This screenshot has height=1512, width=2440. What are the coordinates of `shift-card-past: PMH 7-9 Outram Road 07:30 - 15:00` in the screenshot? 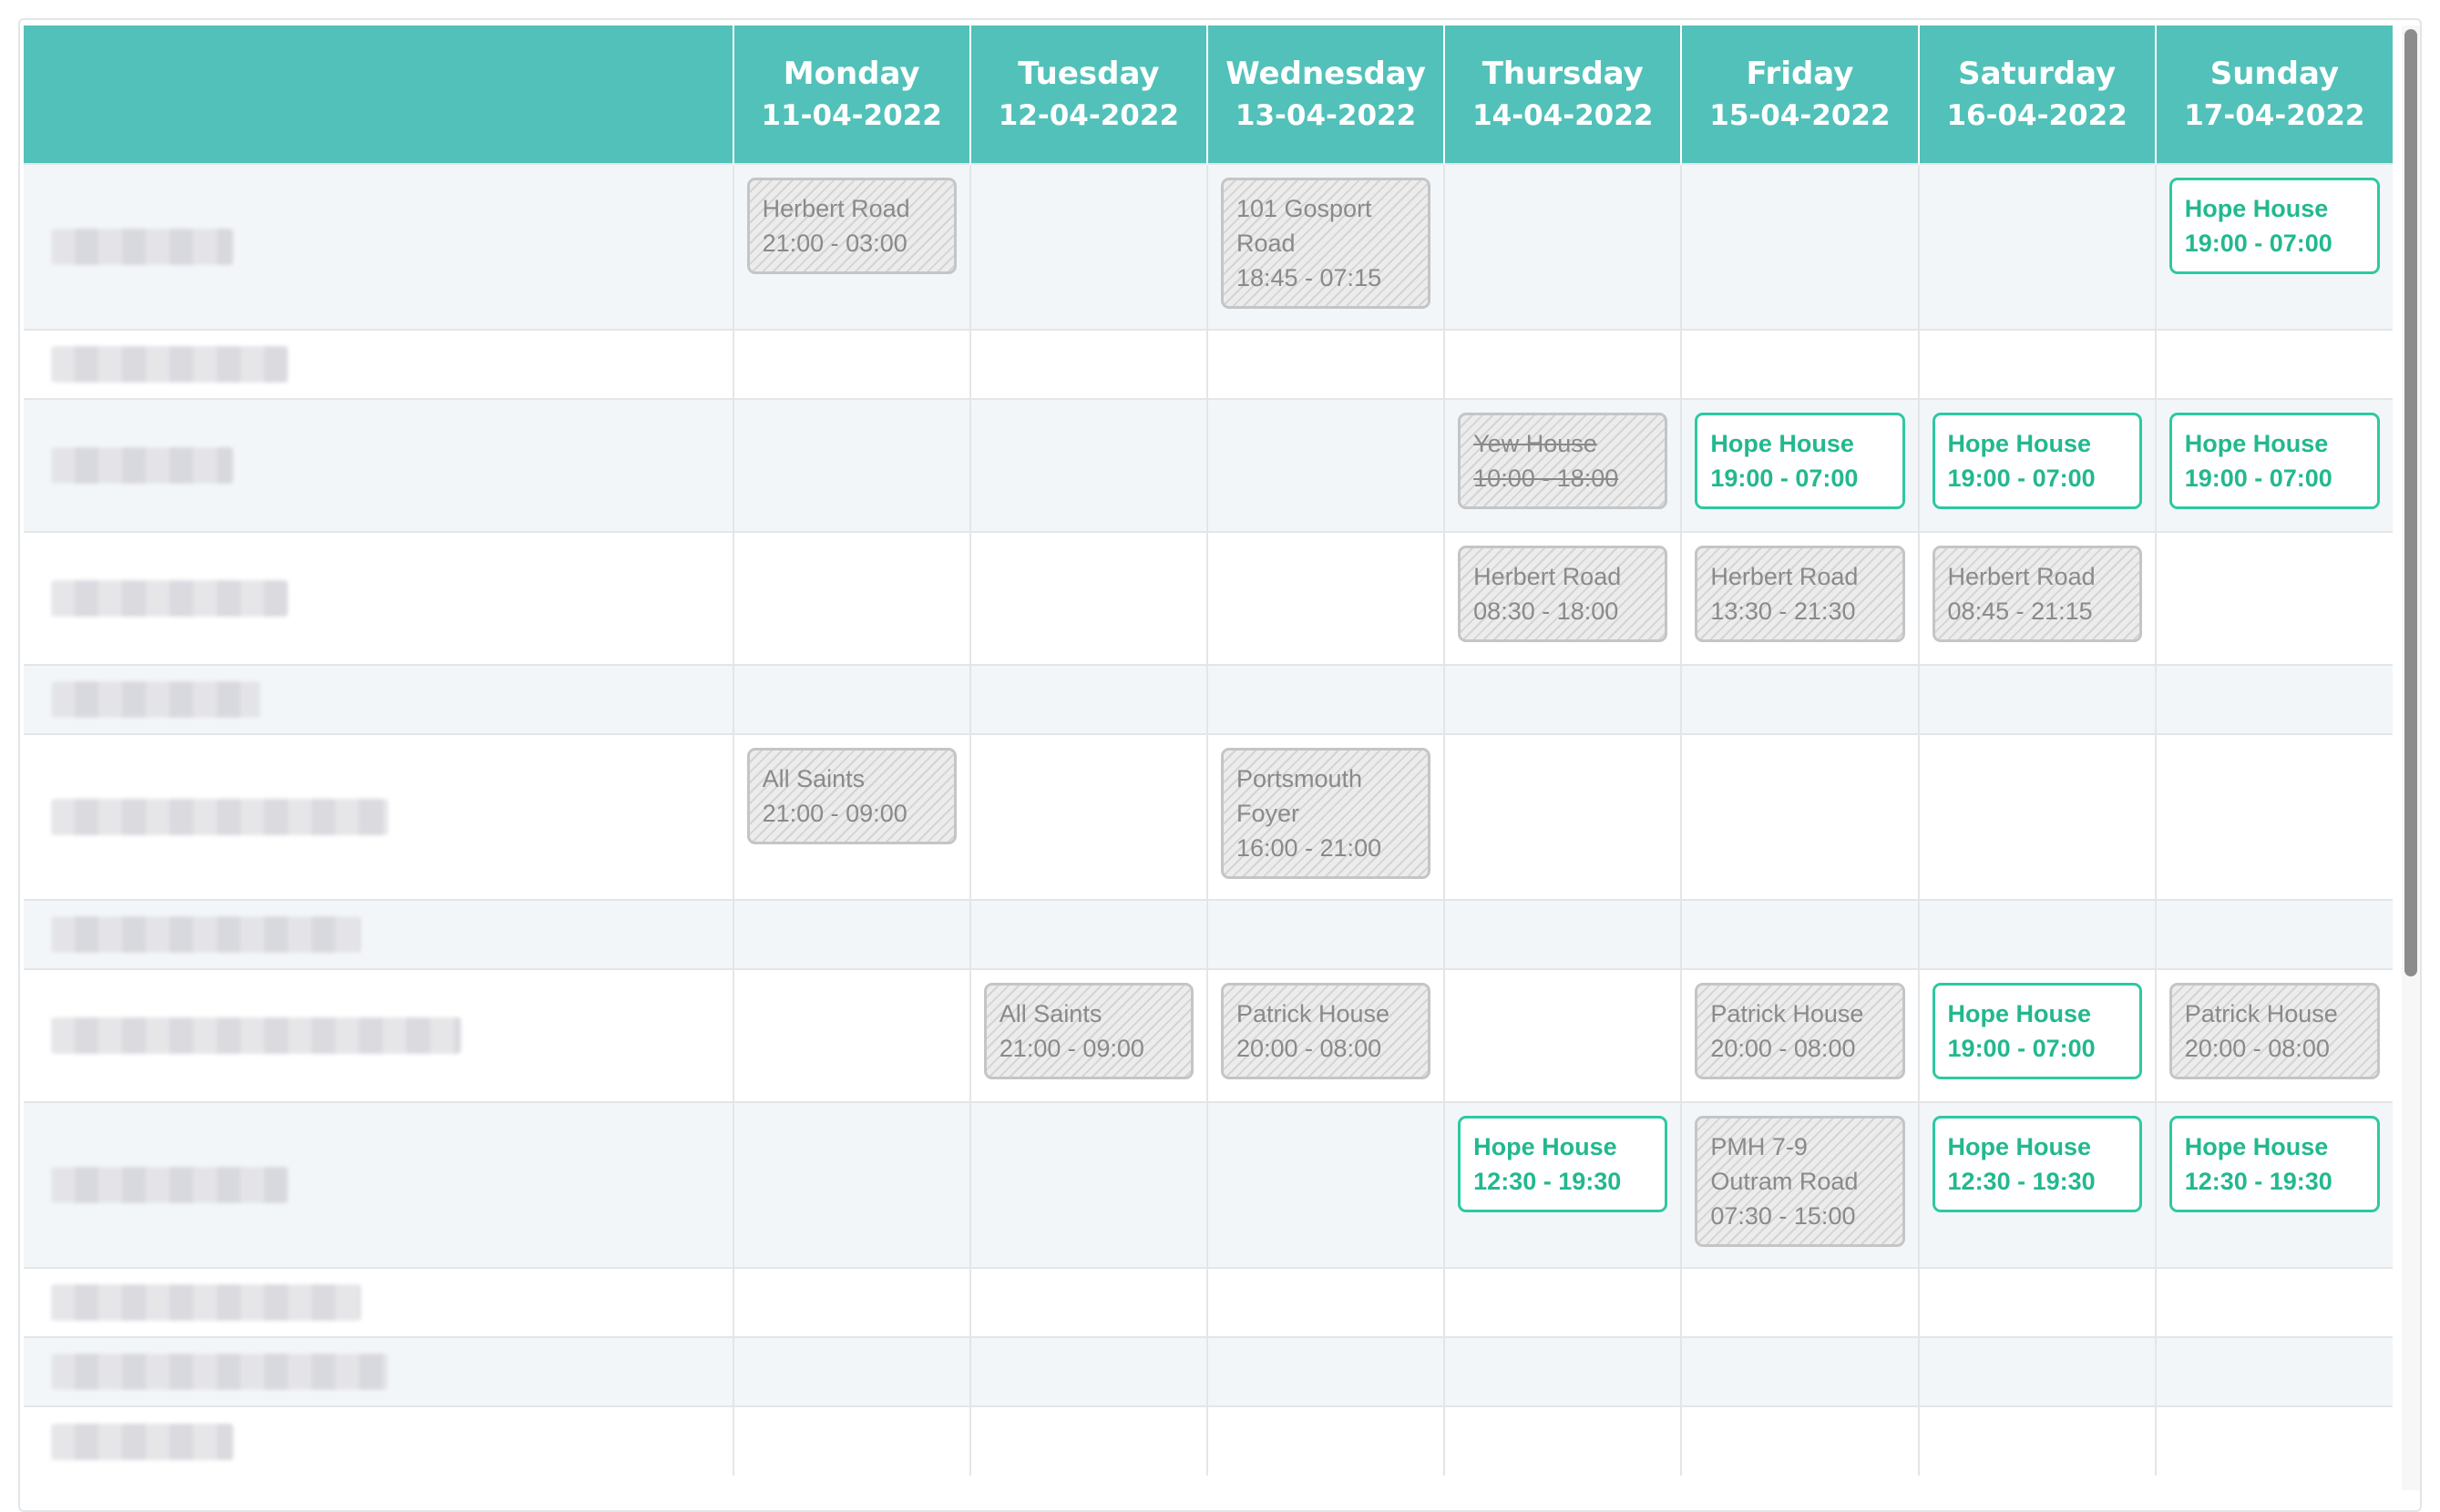 It's located at (1800, 1182).